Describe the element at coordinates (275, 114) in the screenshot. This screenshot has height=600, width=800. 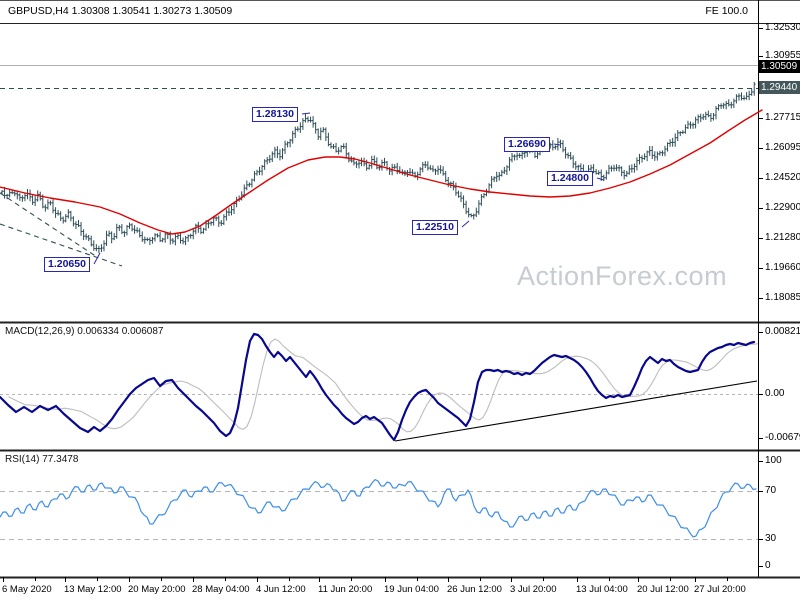
I see `price-annotation: 1.28130` at that location.